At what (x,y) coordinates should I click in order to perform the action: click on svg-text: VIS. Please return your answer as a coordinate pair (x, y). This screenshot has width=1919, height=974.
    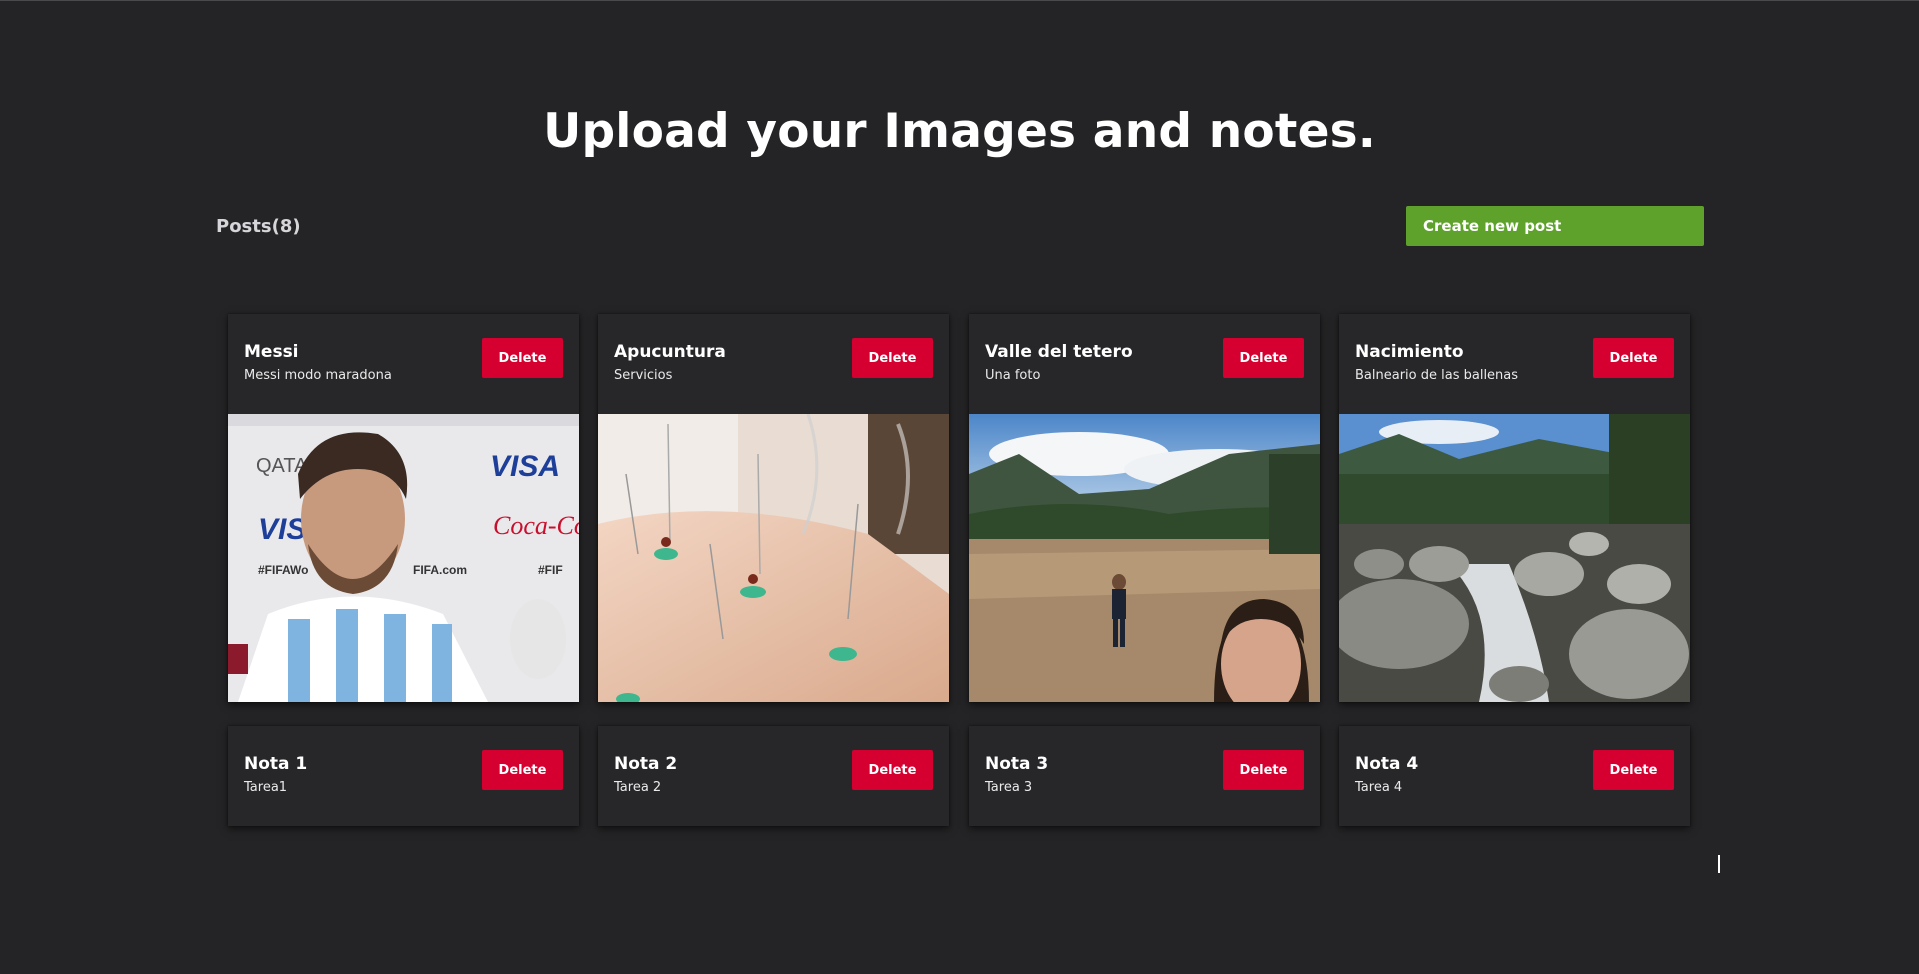
    Looking at the image, I should click on (282, 529).